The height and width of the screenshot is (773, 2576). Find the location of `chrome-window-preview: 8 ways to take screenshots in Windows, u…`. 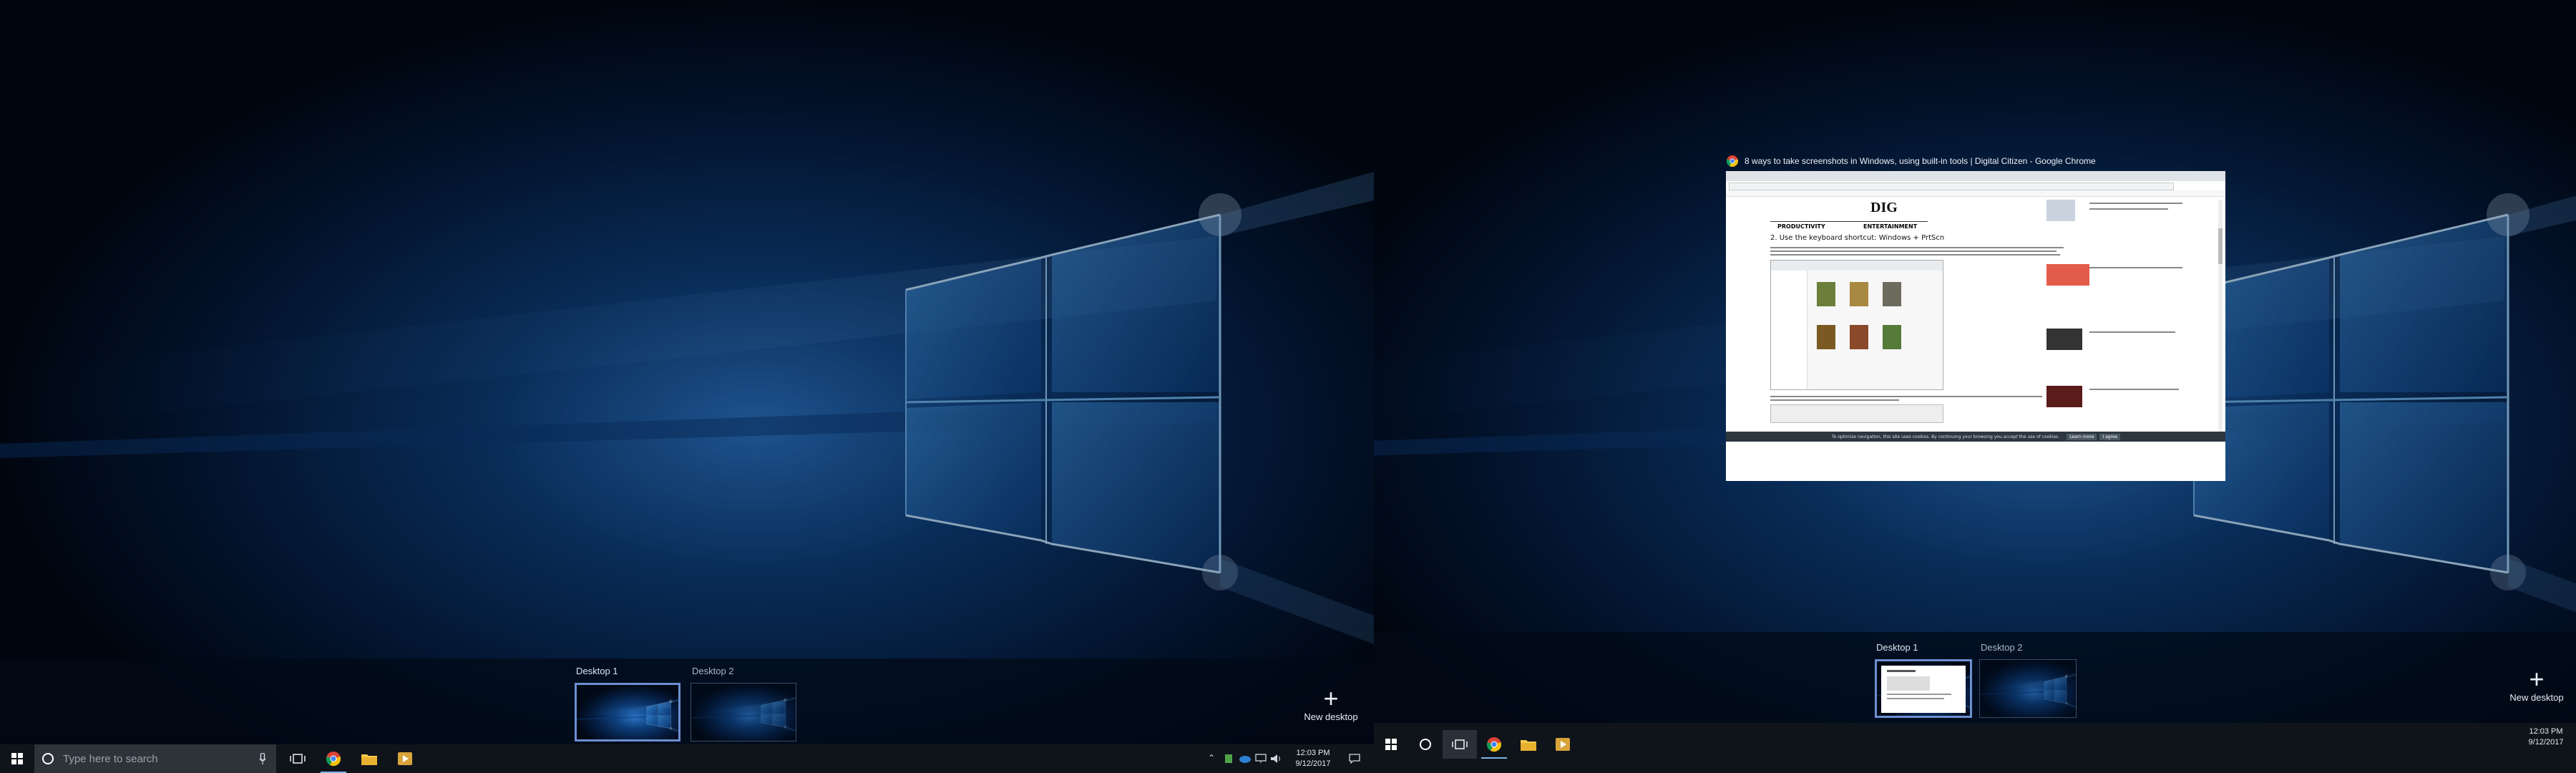

chrome-window-preview: 8 ways to take screenshots in Windows, u… is located at coordinates (1975, 316).